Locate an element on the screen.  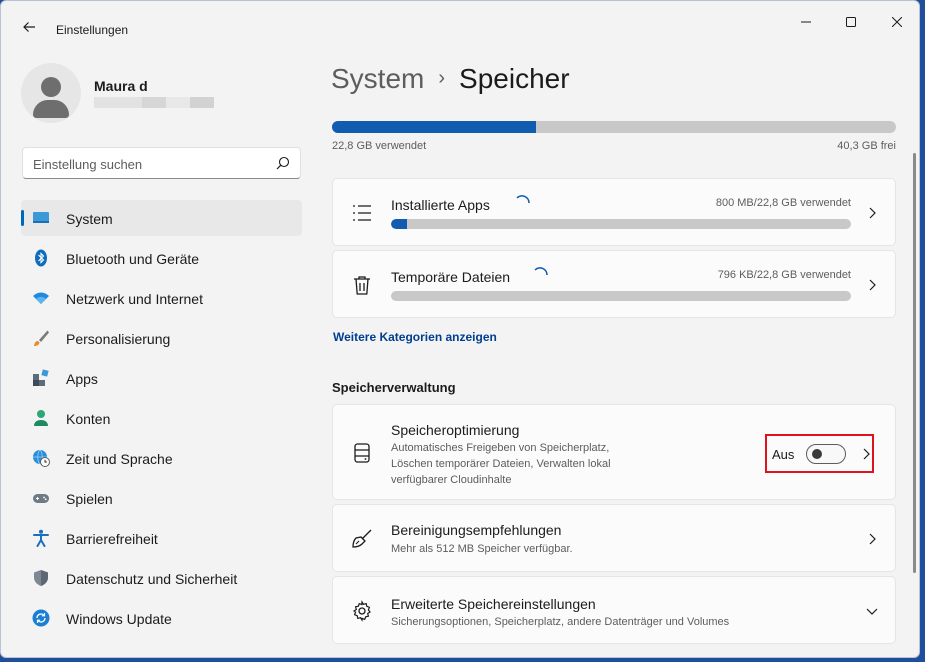
sidebar-item-label: Zeit und Sprache is located at coordinates (119, 459).